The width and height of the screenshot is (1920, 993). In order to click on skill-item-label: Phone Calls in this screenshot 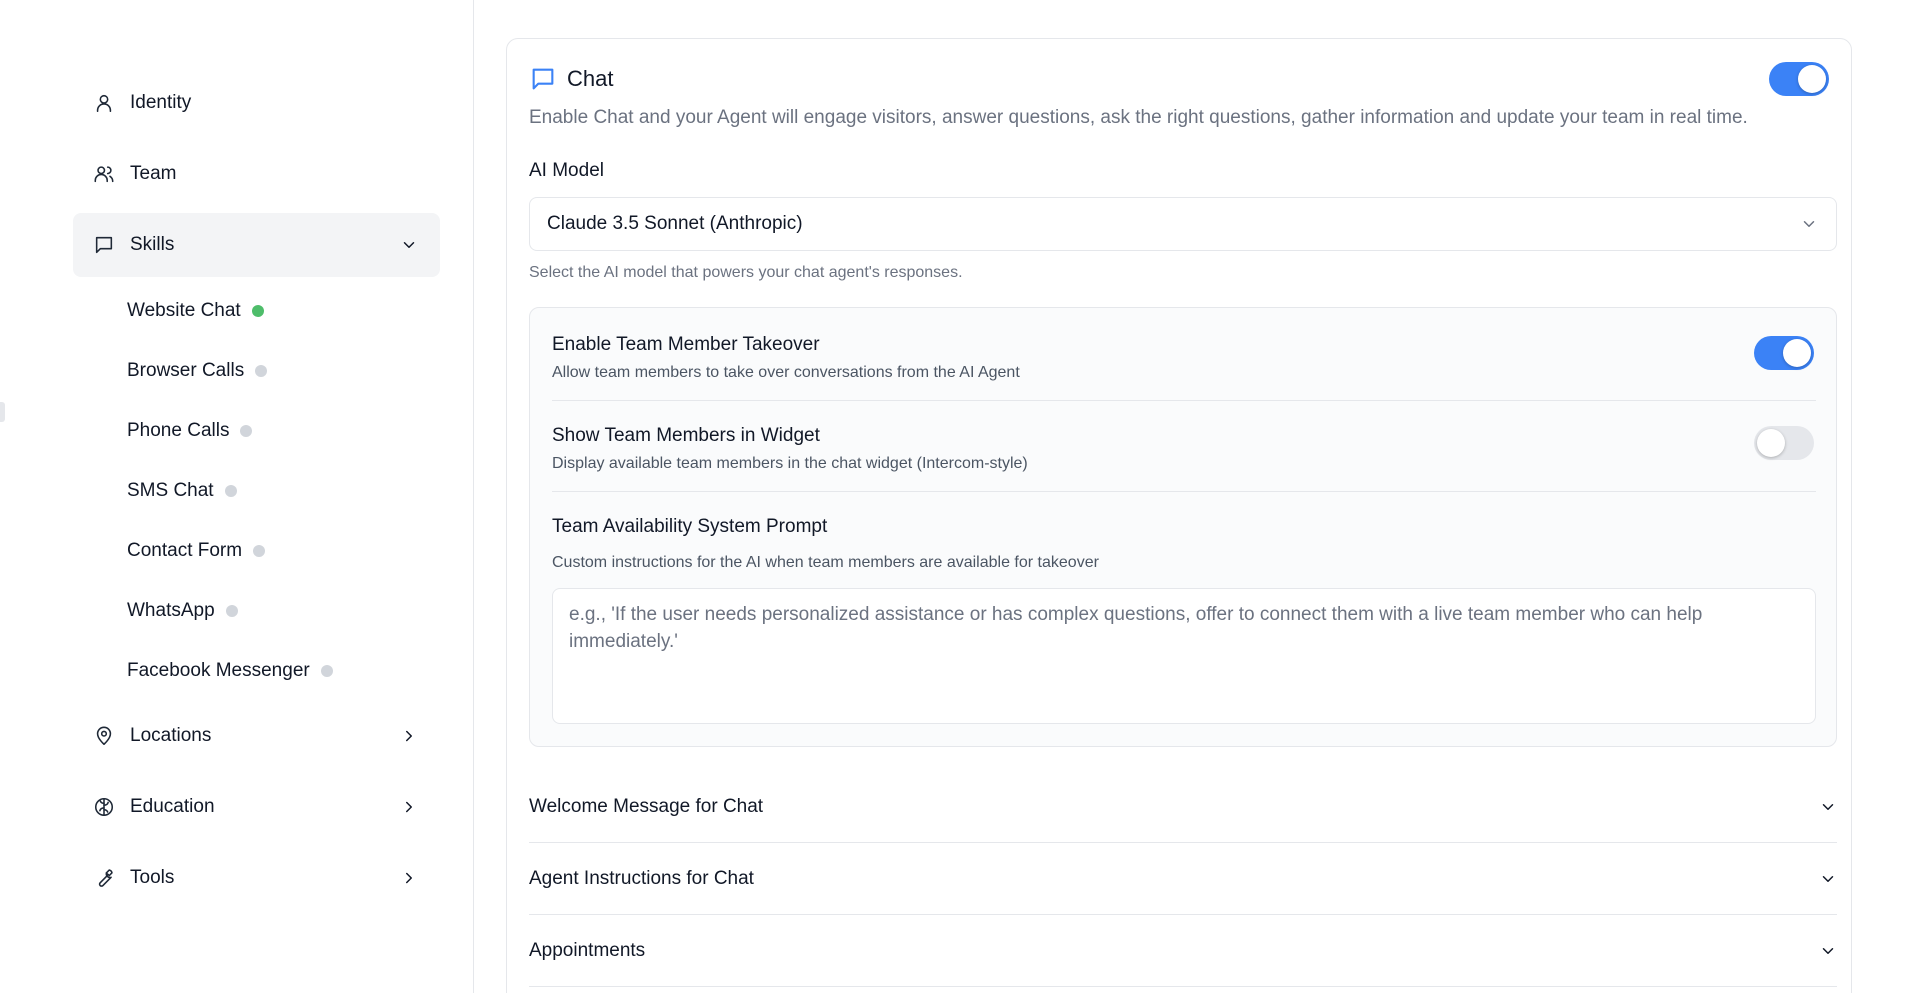, I will do `click(178, 430)`.